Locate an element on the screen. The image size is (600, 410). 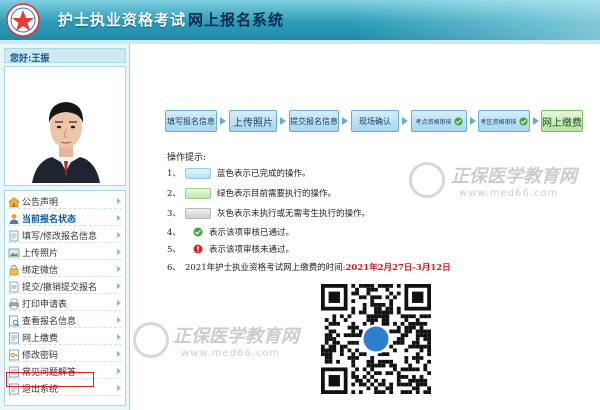
step-region-review: 考区资格审核 is located at coordinates (504, 121).